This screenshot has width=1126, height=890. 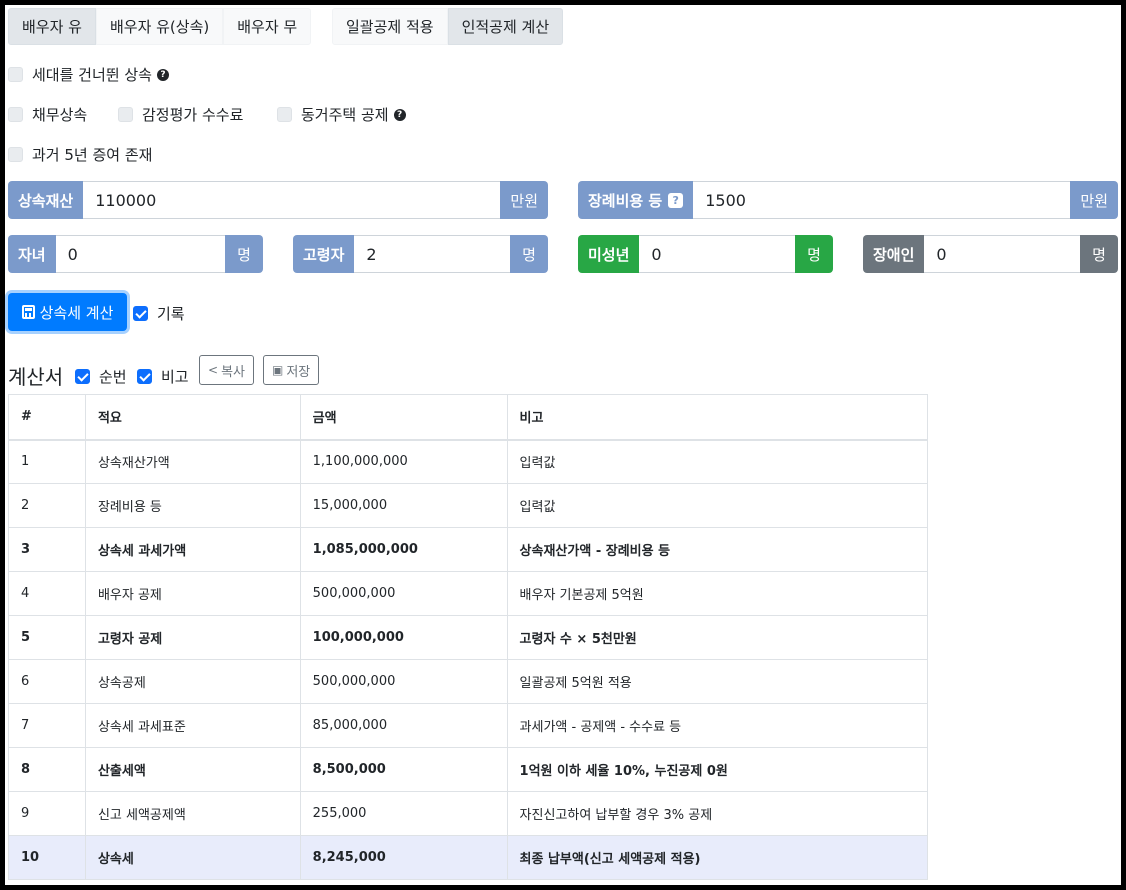 What do you see at coordinates (125, 114) in the screenshot?
I see `appraisal-fee-checkbox` at bounding box center [125, 114].